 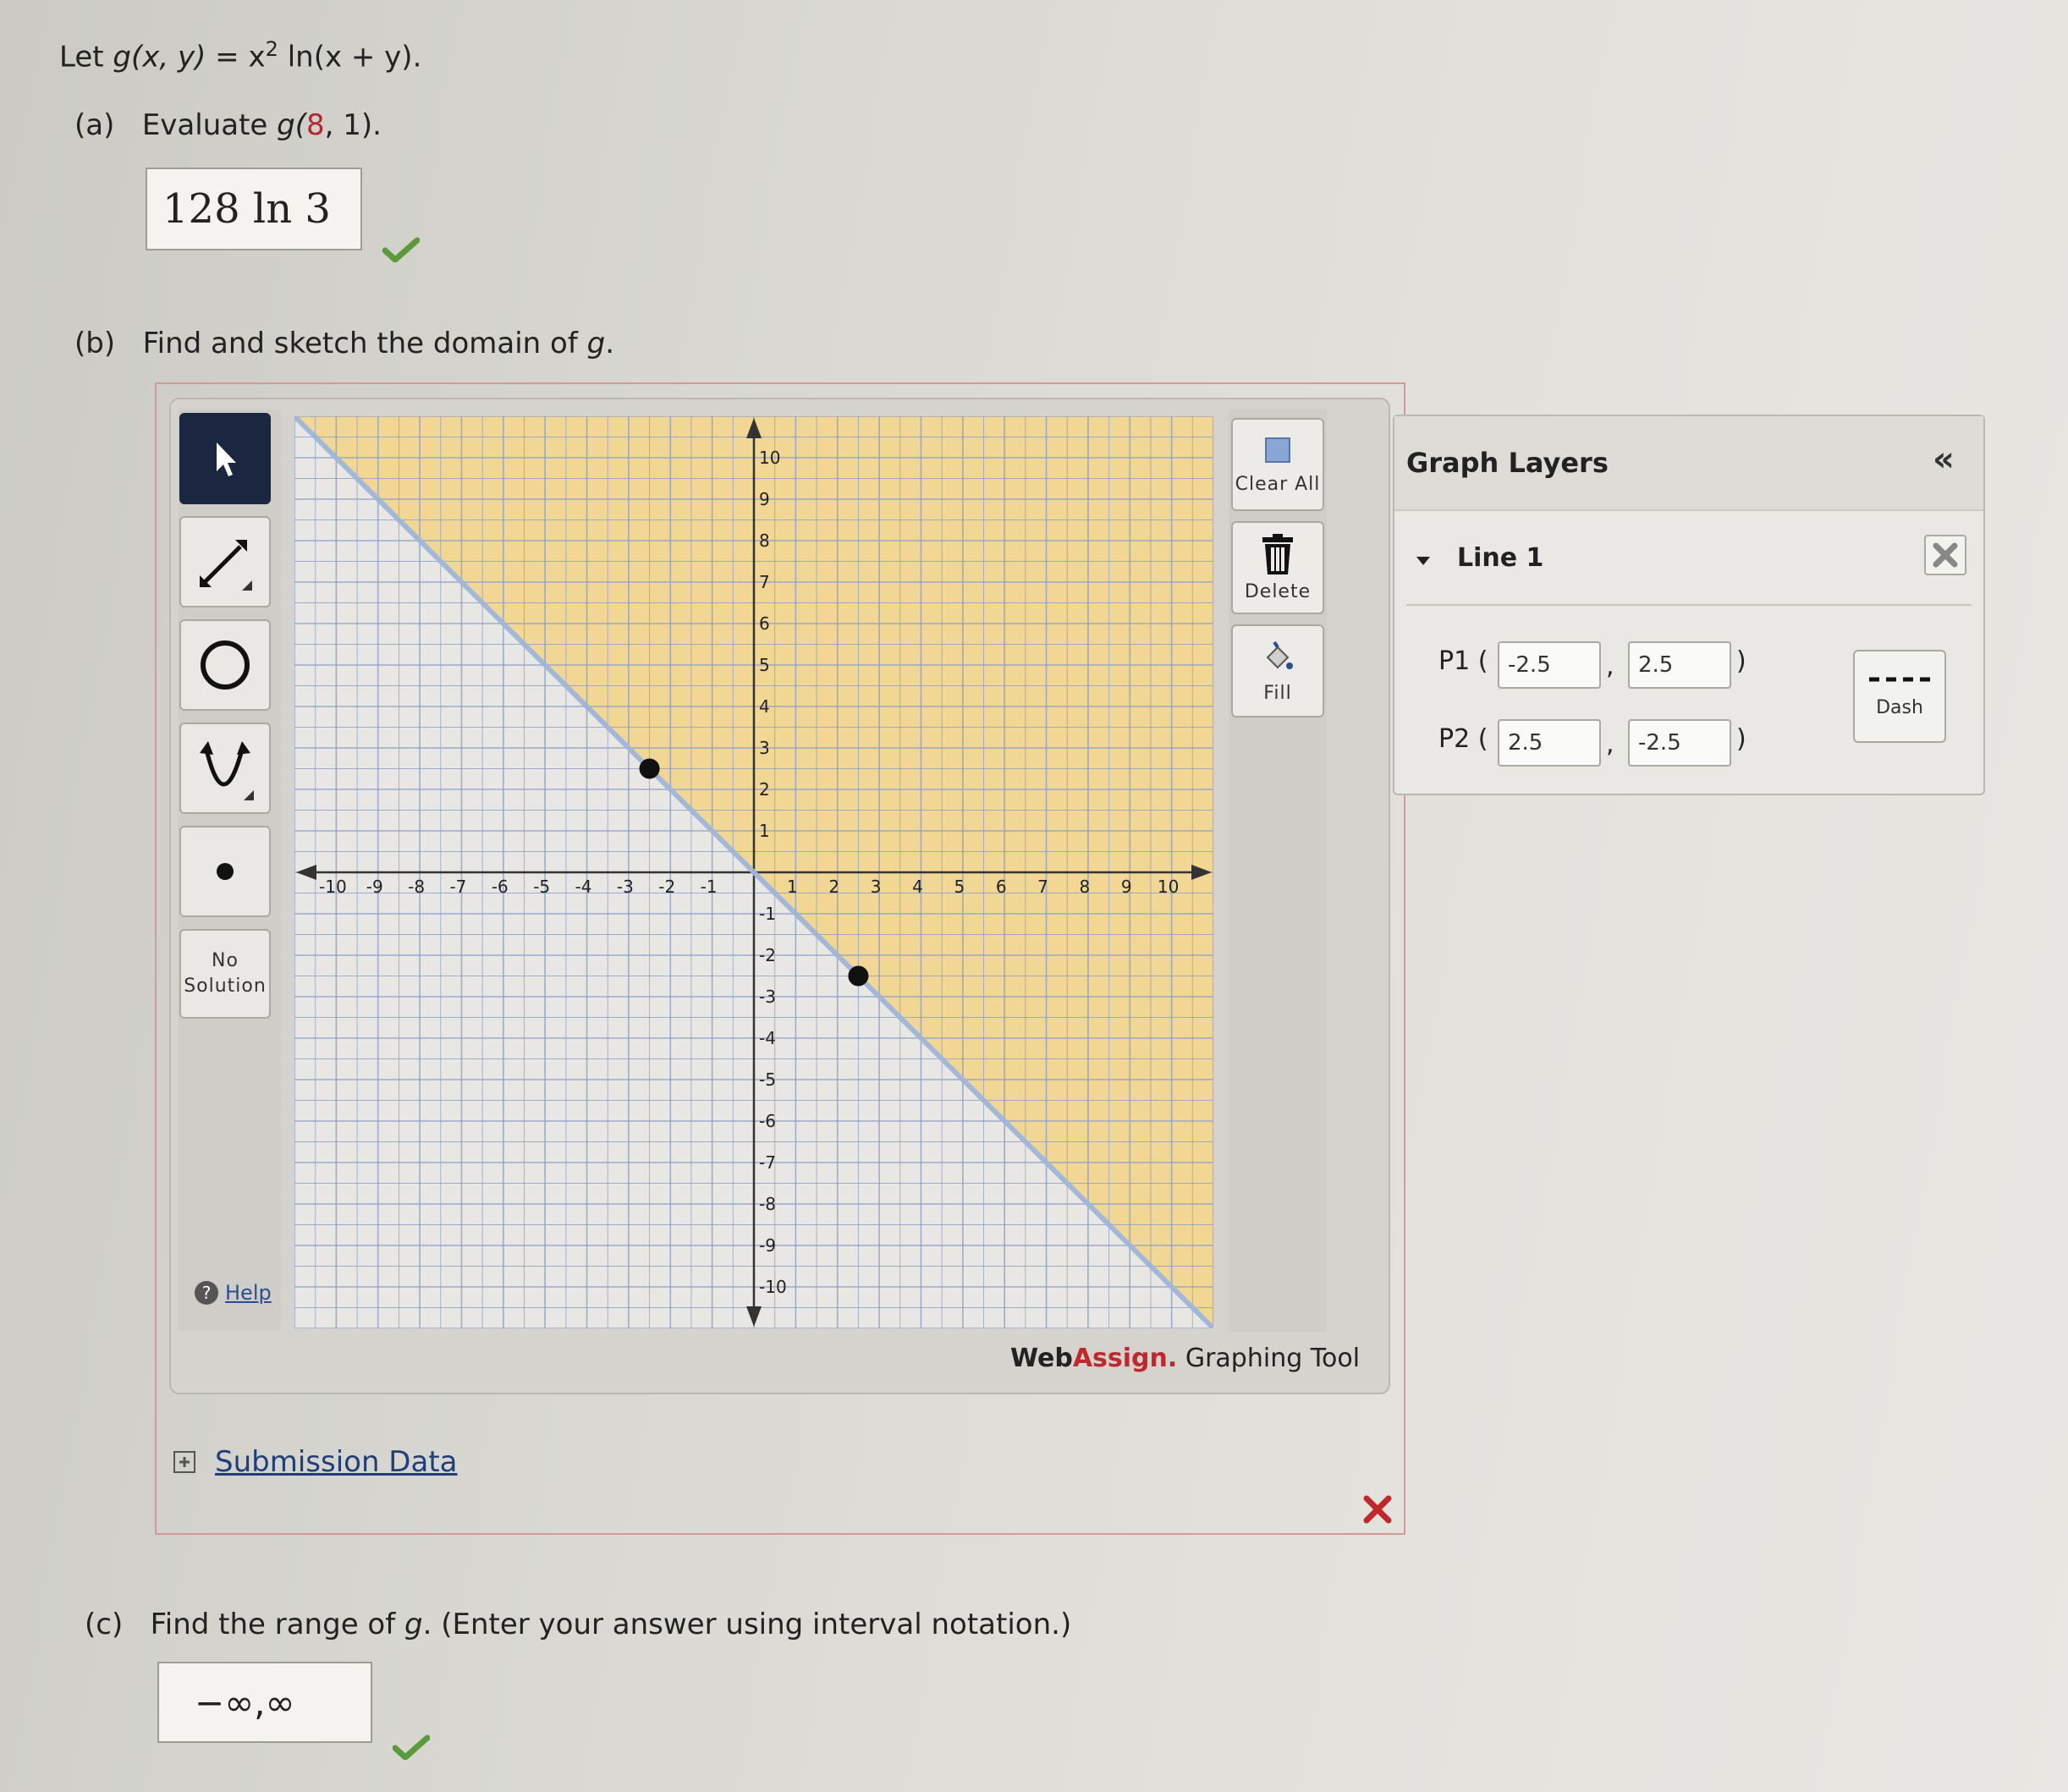 What do you see at coordinates (1549, 743) in the screenshot?
I see `p2-x-input: 2.5` at bounding box center [1549, 743].